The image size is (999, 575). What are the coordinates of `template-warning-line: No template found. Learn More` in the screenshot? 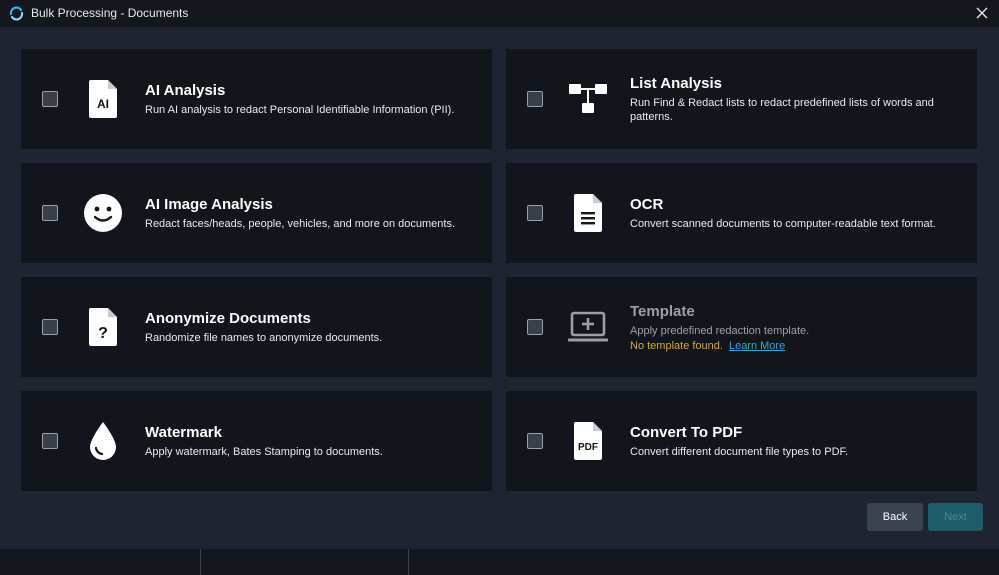 It's located at (793, 346).